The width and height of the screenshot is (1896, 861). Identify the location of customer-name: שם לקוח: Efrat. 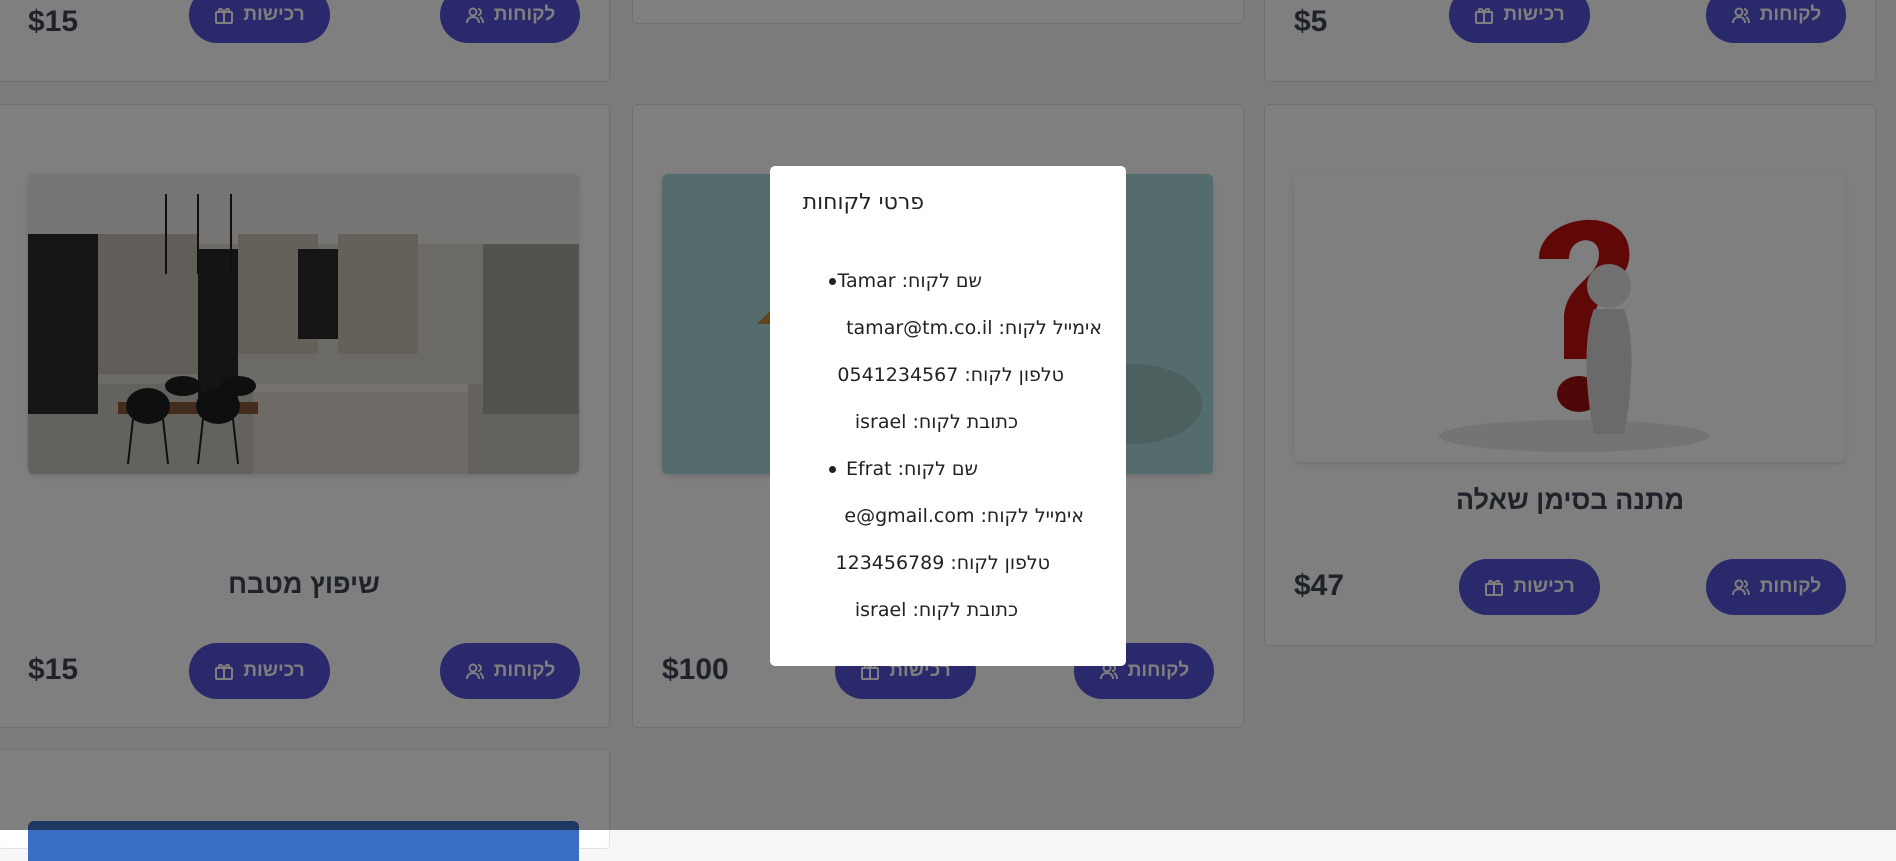
(911, 469).